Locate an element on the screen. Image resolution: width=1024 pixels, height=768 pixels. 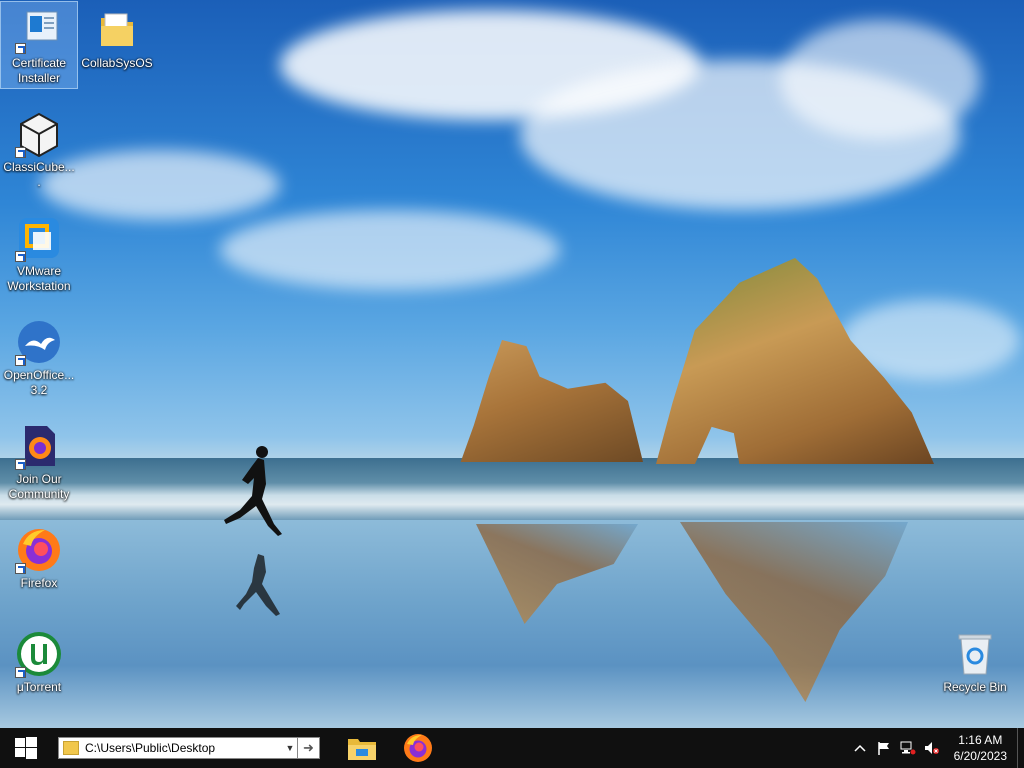
show-desktop-button is located at coordinates (1020, 748).